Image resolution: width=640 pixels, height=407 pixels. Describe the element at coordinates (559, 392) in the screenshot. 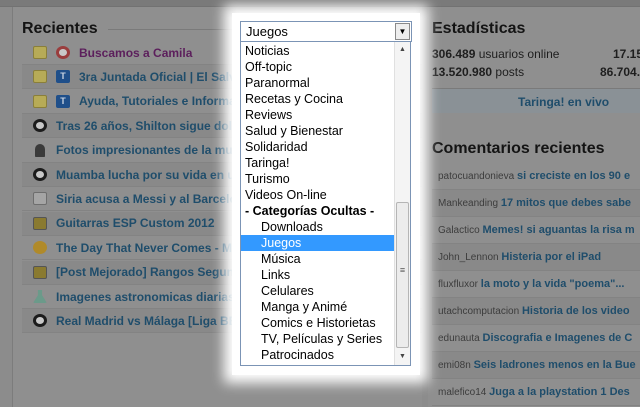

I see `comment-post-link: Juga a la playstation 1 Des` at that location.